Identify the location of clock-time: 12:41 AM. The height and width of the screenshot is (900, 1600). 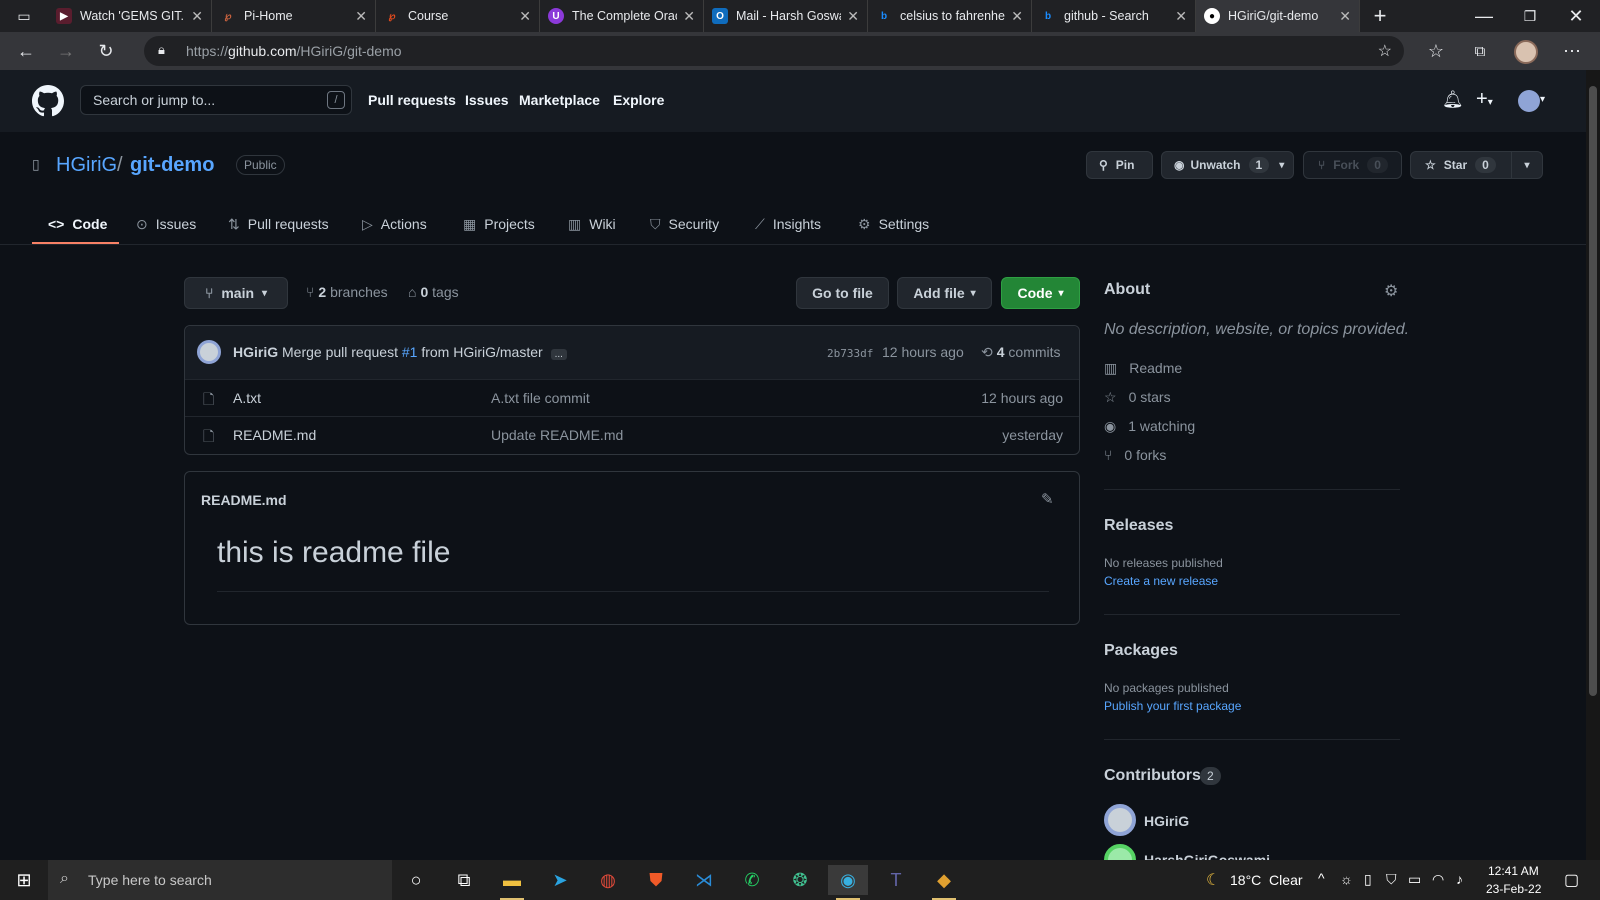
(1513, 871).